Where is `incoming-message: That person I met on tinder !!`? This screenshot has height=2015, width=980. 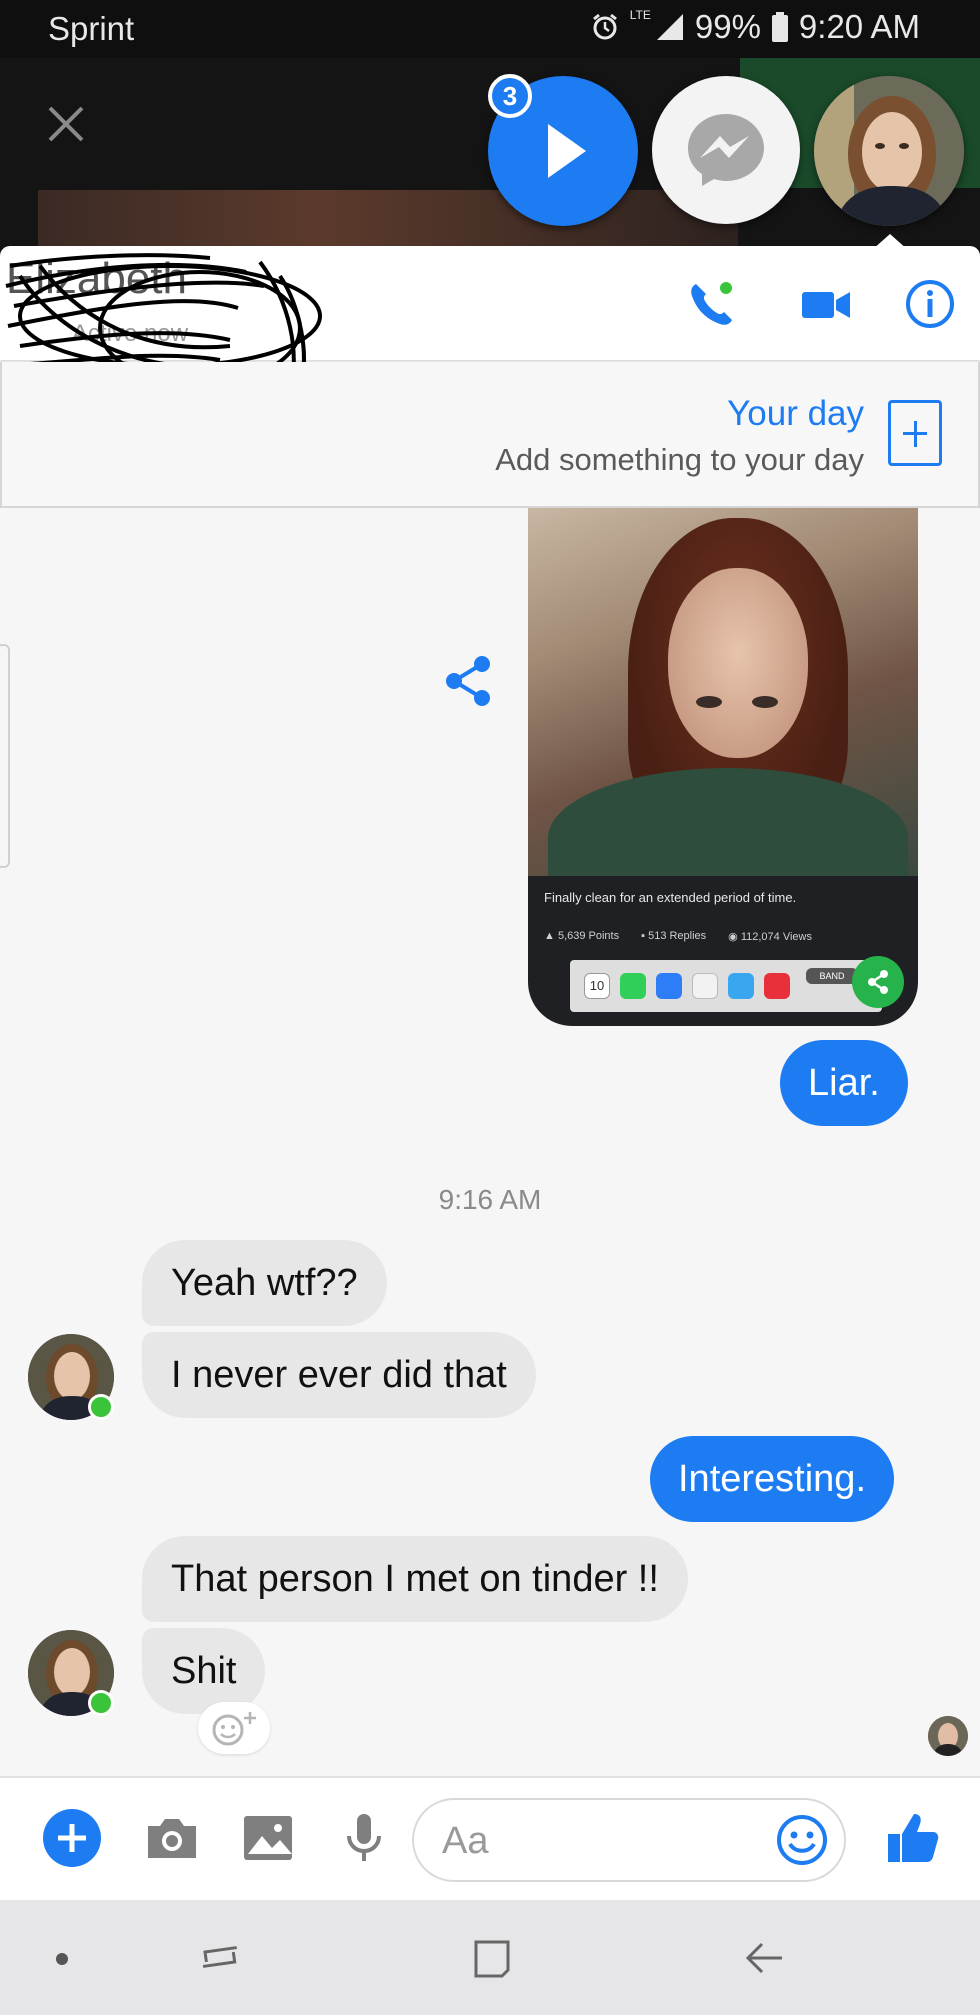
incoming-message: That person I met on tinder !! is located at coordinates (415, 1579).